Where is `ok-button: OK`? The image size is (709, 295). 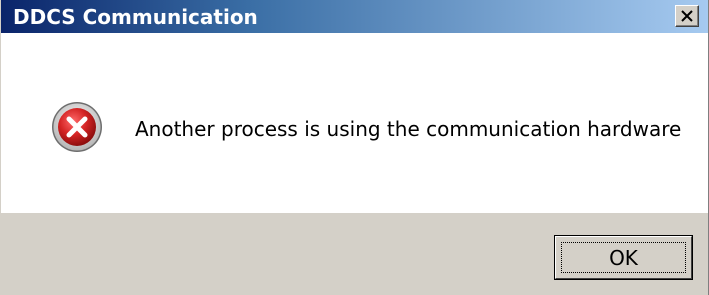 ok-button: OK is located at coordinates (623, 257).